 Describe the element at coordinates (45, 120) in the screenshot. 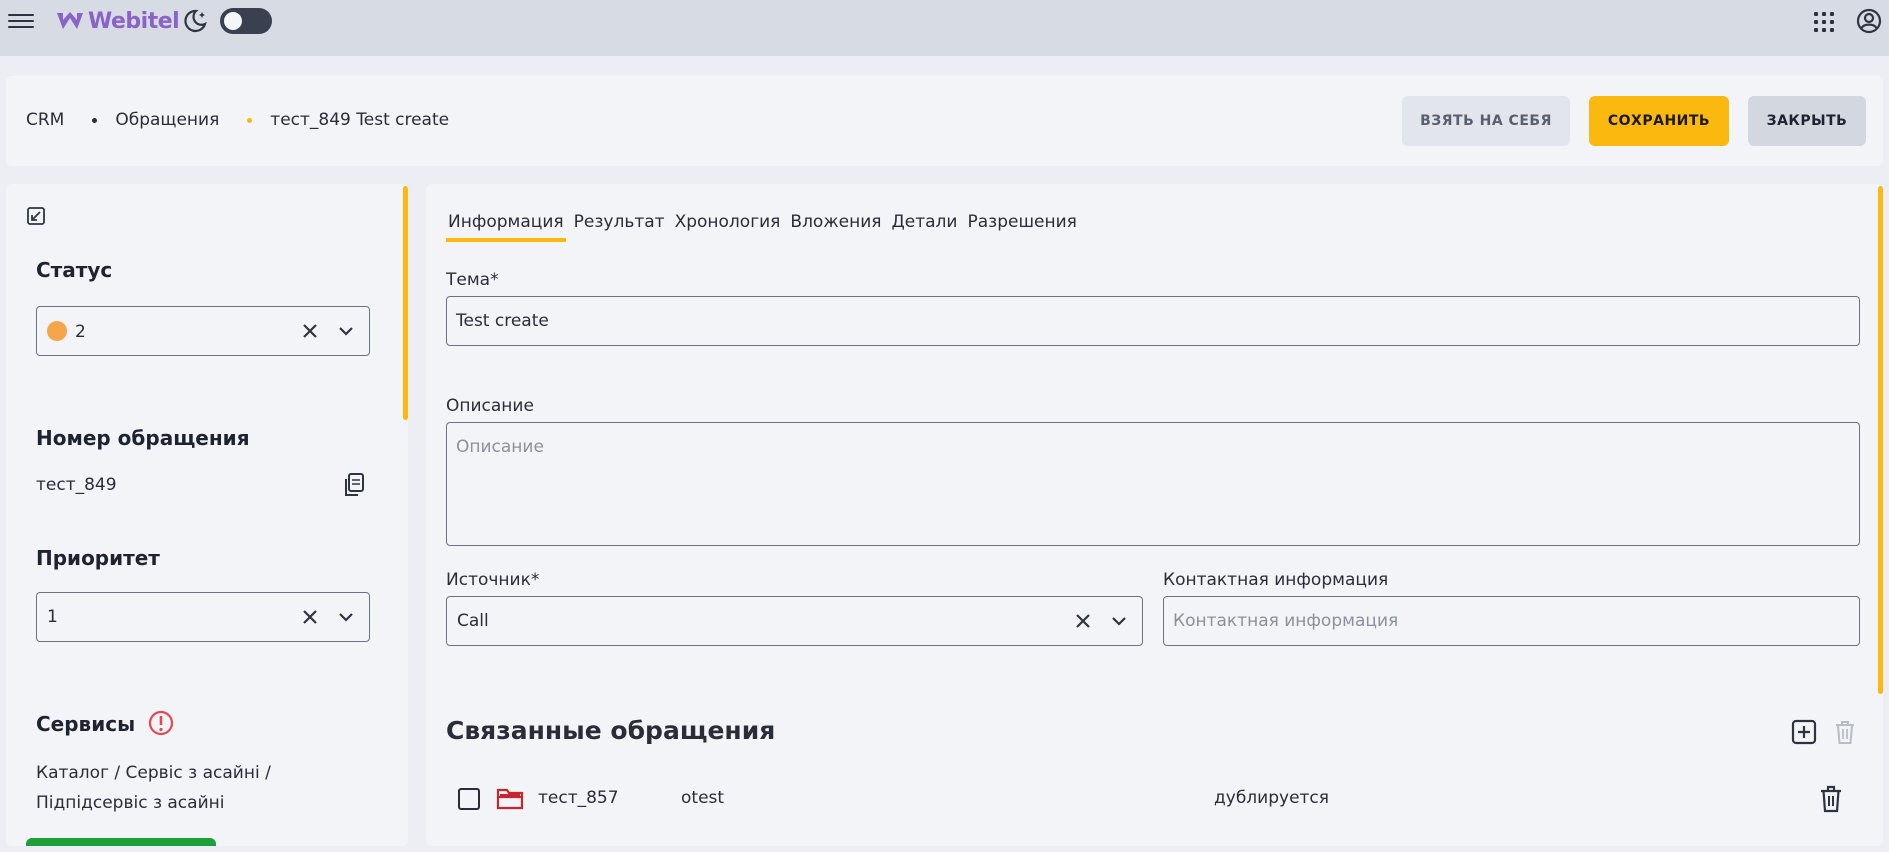

I see `breadcrumb-crm: CRM` at that location.